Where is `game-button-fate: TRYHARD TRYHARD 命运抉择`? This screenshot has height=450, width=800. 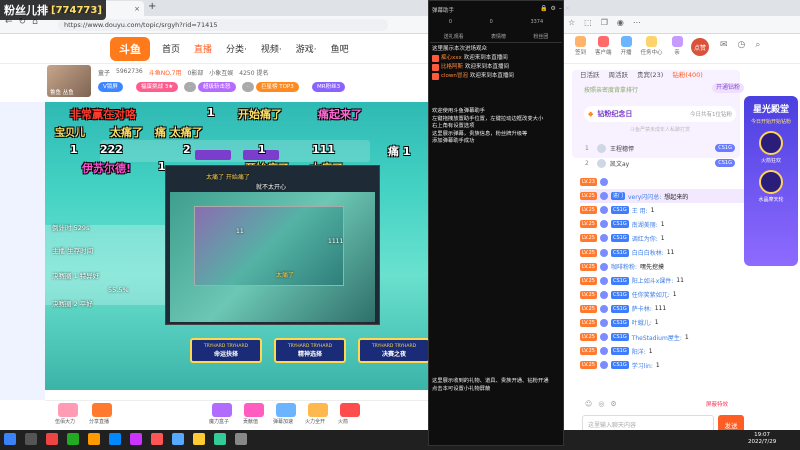 game-button-fate: TRYHARD TRYHARD 命运抉择 is located at coordinates (226, 350).